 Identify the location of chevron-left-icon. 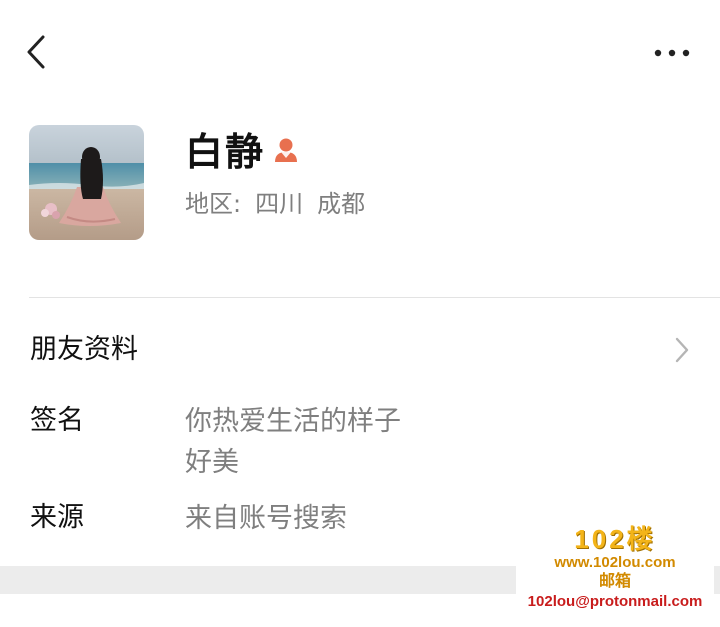
(36, 52).